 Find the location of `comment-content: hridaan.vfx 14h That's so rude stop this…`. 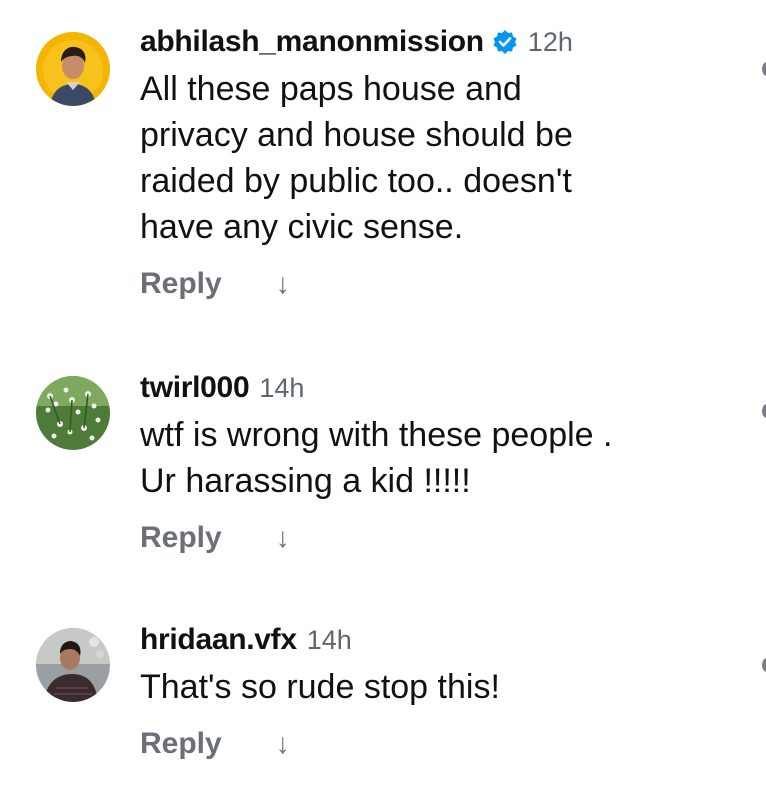

comment-content: hridaan.vfx 14h That's so rude stop this… is located at coordinates (433, 692).